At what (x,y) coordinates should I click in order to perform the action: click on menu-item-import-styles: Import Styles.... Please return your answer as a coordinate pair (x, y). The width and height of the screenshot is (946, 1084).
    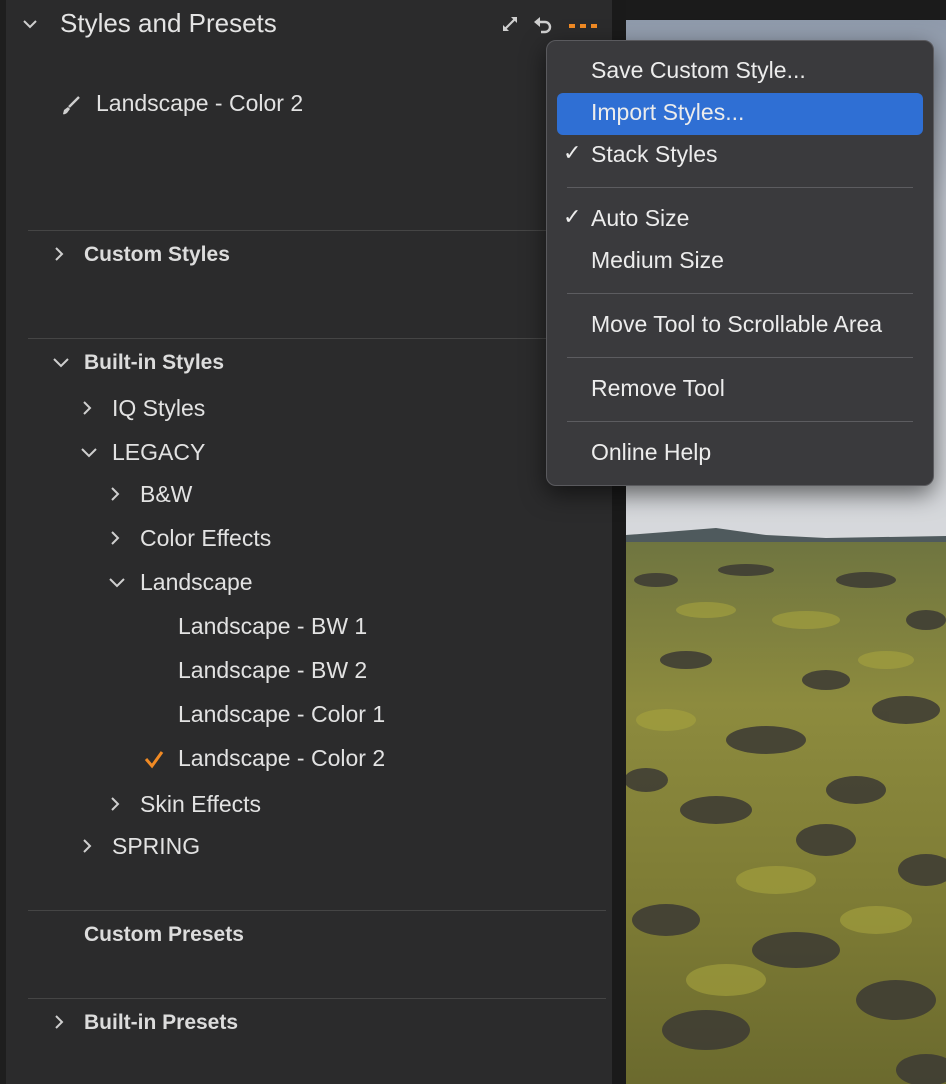
    Looking at the image, I should click on (740, 114).